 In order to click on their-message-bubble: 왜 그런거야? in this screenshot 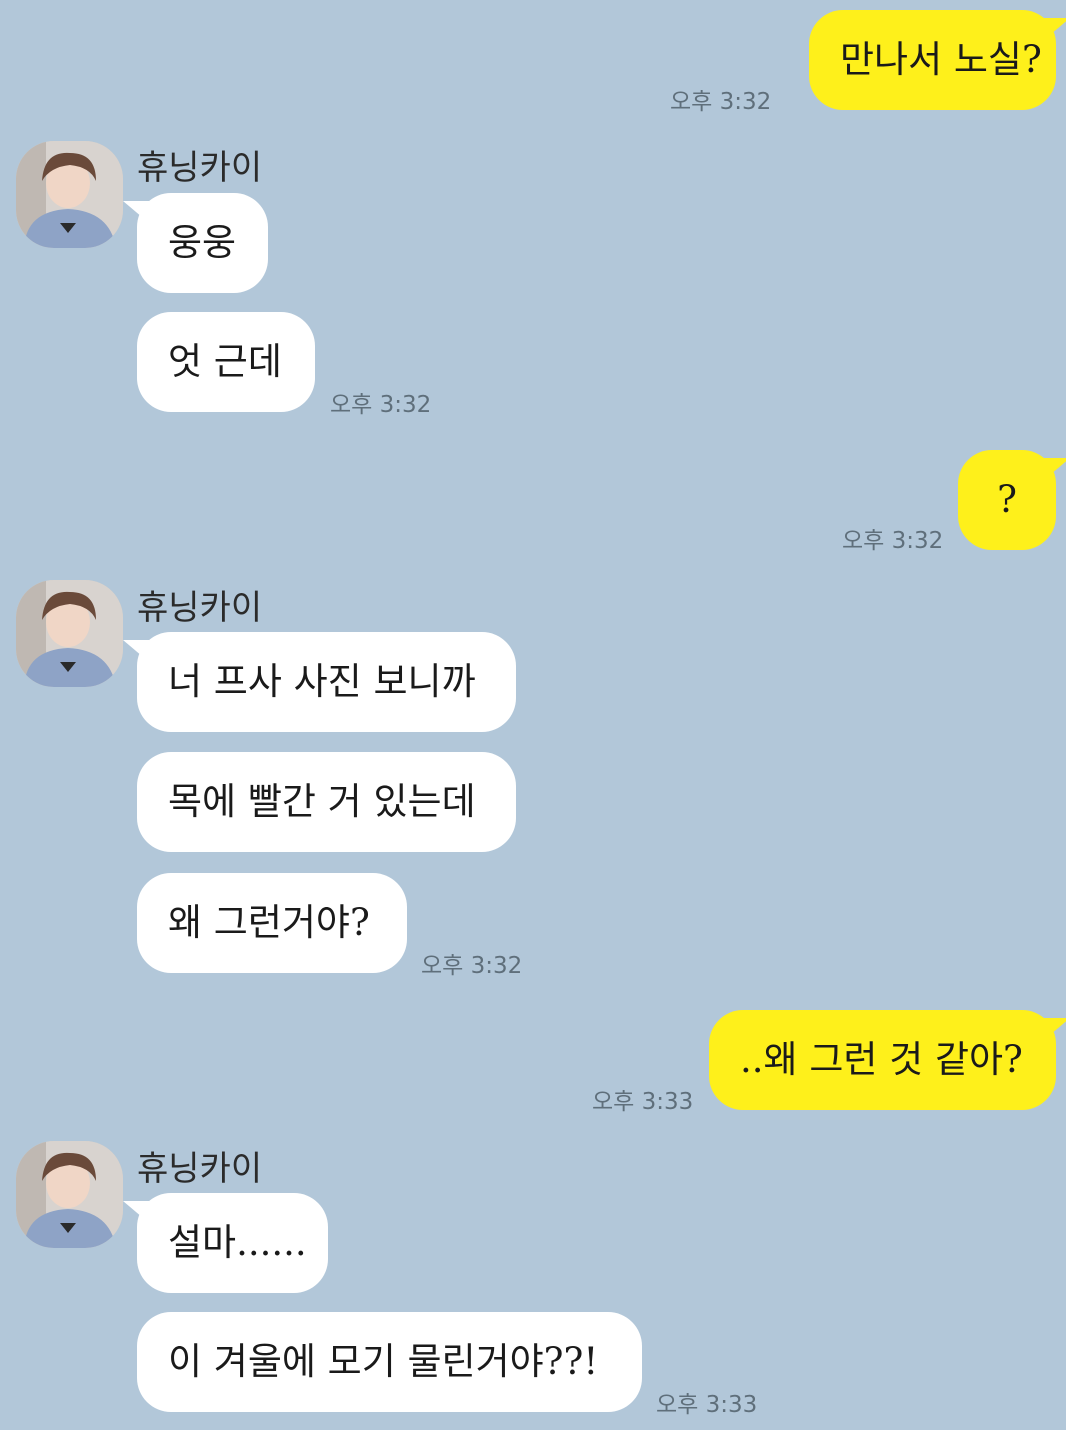, I will do `click(272, 923)`.